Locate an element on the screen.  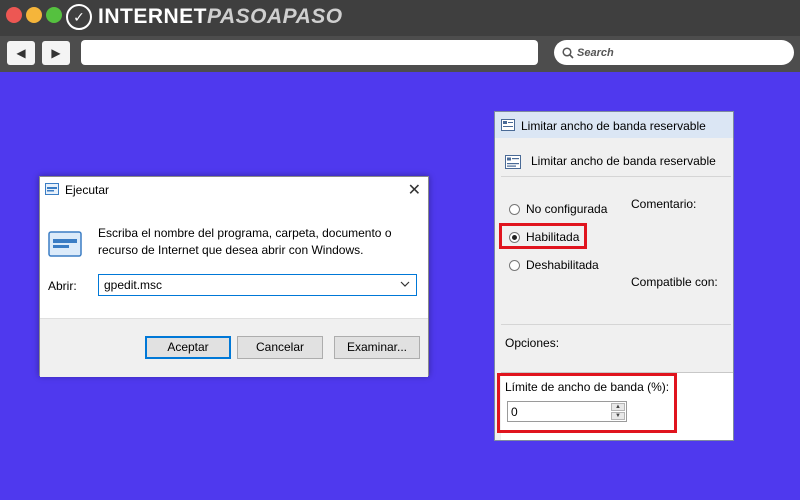
policy-dialog-titlebar: Limitar ancho de banda reservable is located at coordinates (614, 125).